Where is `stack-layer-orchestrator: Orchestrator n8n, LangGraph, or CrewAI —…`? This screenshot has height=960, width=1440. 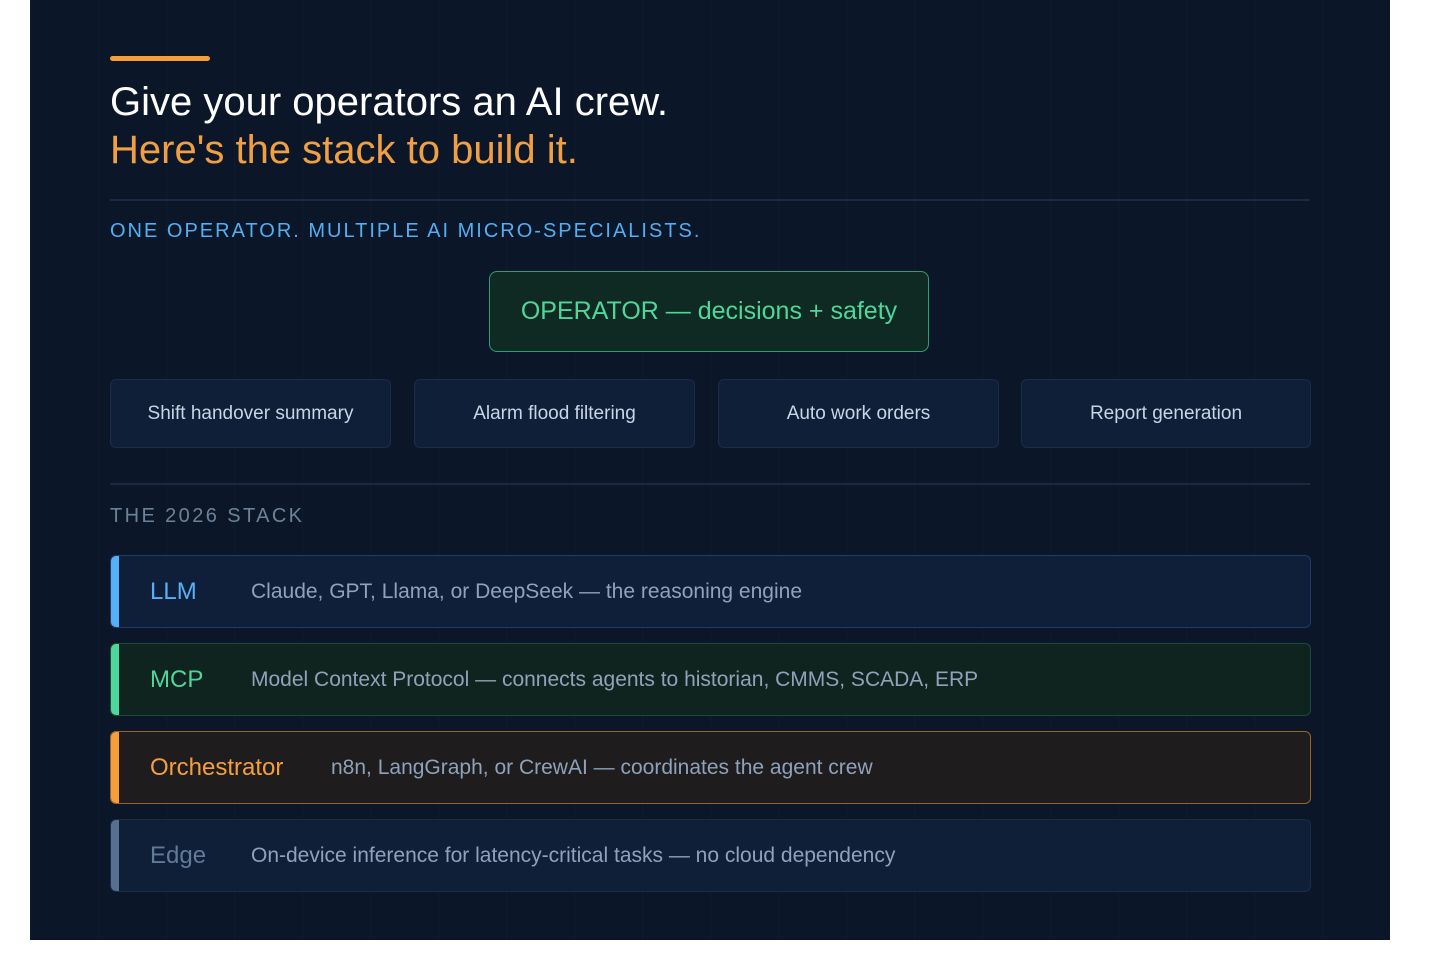
stack-layer-orchestrator: Orchestrator n8n, LangGraph, or CrewAI —… is located at coordinates (710, 767).